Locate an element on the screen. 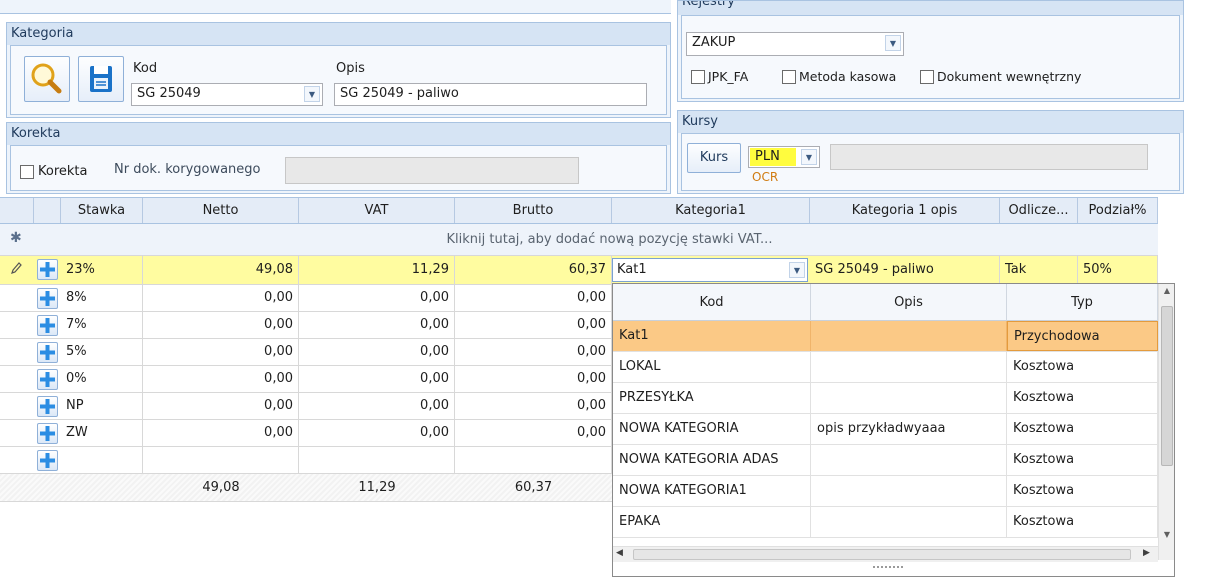 This screenshot has width=1208, height=577. column-header-podzial: Podział% is located at coordinates (1118, 210).